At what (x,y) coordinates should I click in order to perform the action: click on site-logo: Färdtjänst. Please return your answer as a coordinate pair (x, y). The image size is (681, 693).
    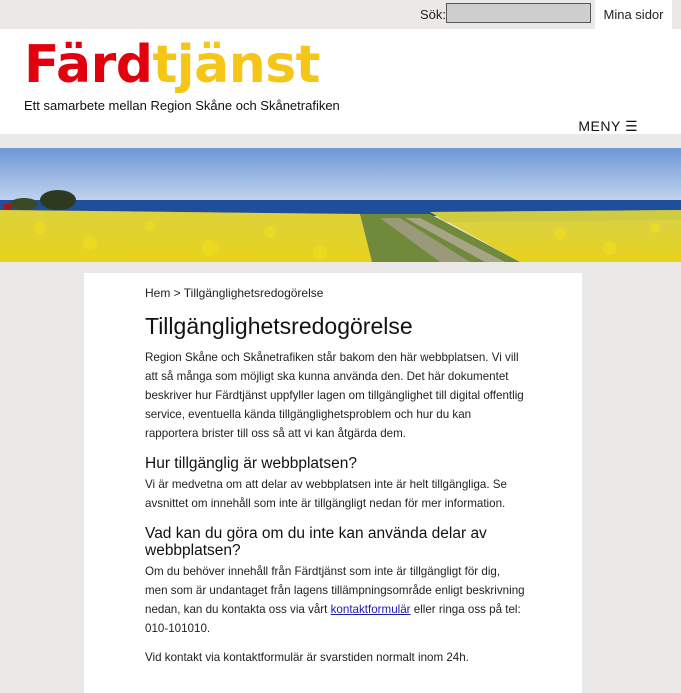
    Looking at the image, I should click on (172, 65).